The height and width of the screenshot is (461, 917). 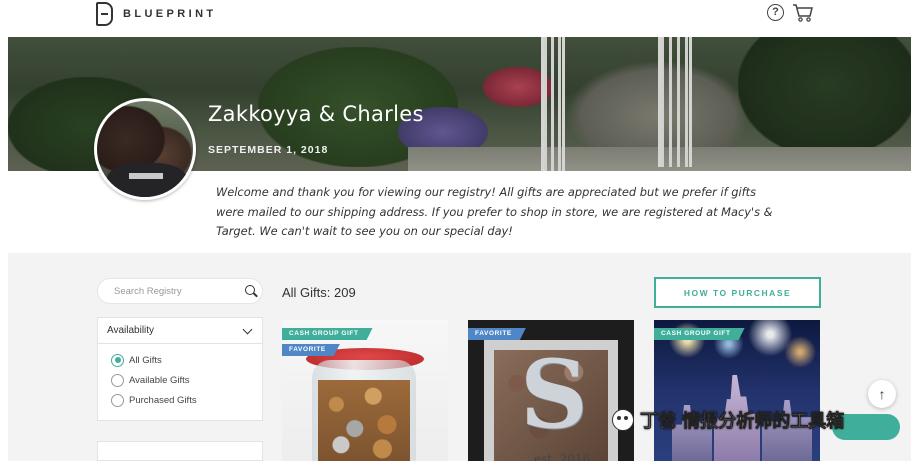 I want to click on top-bar: BLUEPRINT ?, so click(x=458, y=18).